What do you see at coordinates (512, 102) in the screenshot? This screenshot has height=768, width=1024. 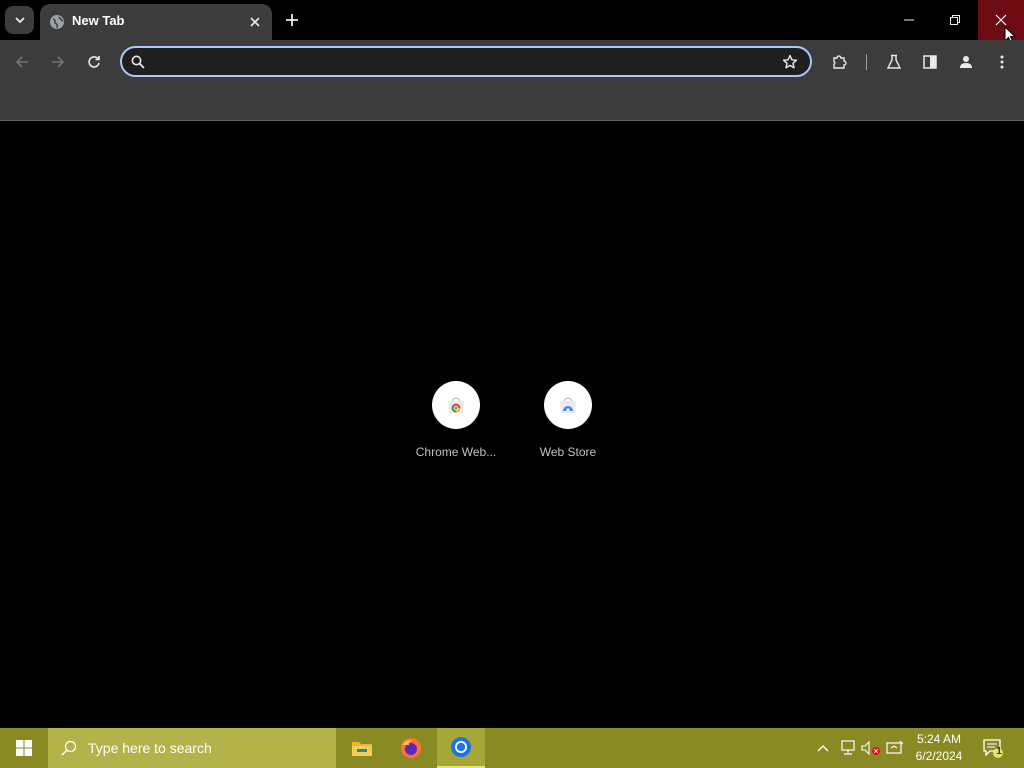 I see `bookmarks-bar` at bounding box center [512, 102].